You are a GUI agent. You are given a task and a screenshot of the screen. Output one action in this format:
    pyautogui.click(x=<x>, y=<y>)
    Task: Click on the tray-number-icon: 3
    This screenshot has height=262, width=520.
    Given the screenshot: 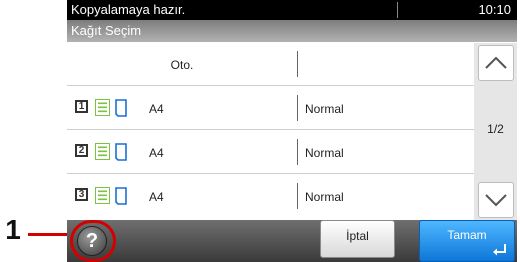 What is the action you would take?
    pyautogui.click(x=81, y=194)
    